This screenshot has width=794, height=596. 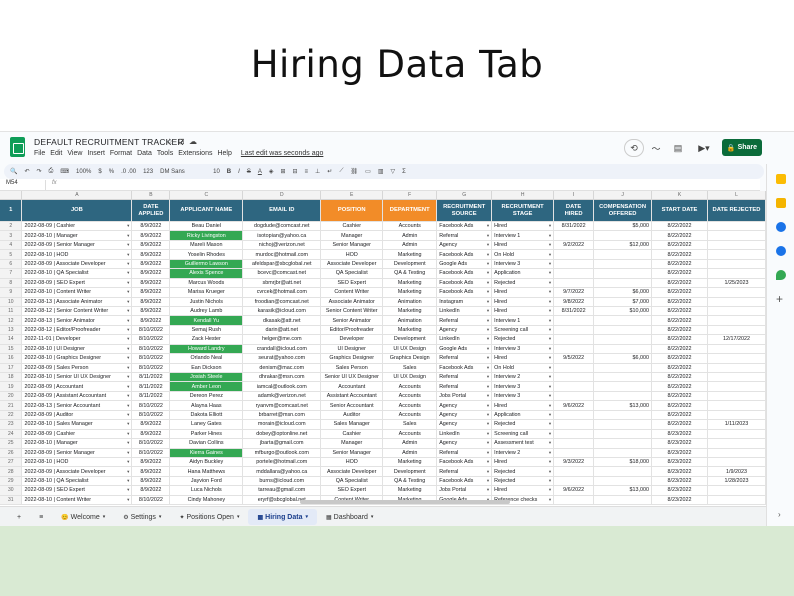 What do you see at coordinates (11, 330) in the screenshot?
I see `row-number: 13` at bounding box center [11, 330].